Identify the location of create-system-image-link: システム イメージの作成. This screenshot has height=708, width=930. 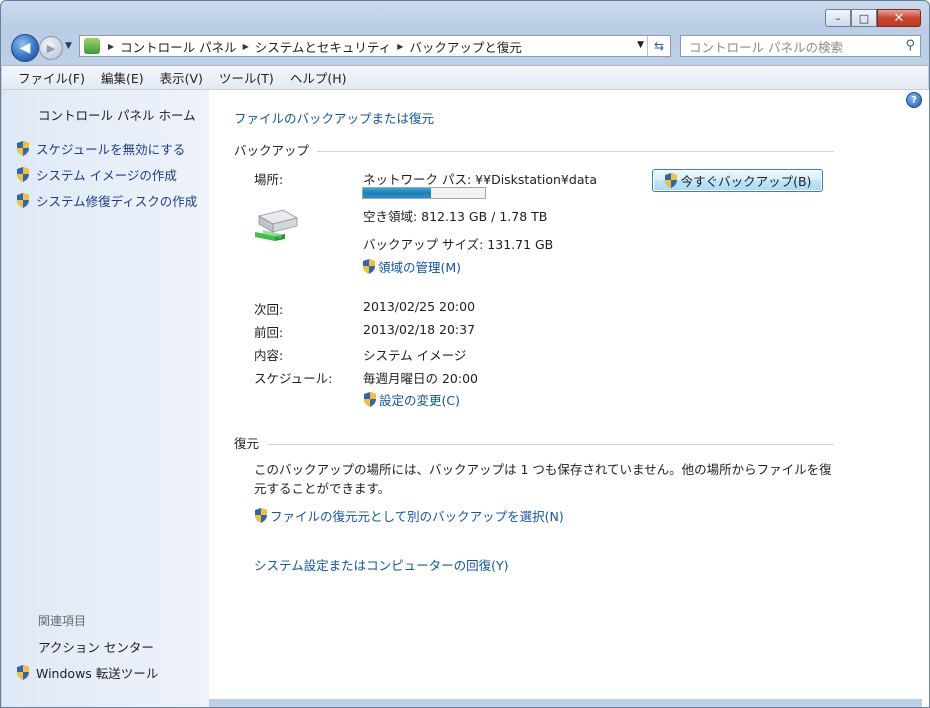
(96, 174).